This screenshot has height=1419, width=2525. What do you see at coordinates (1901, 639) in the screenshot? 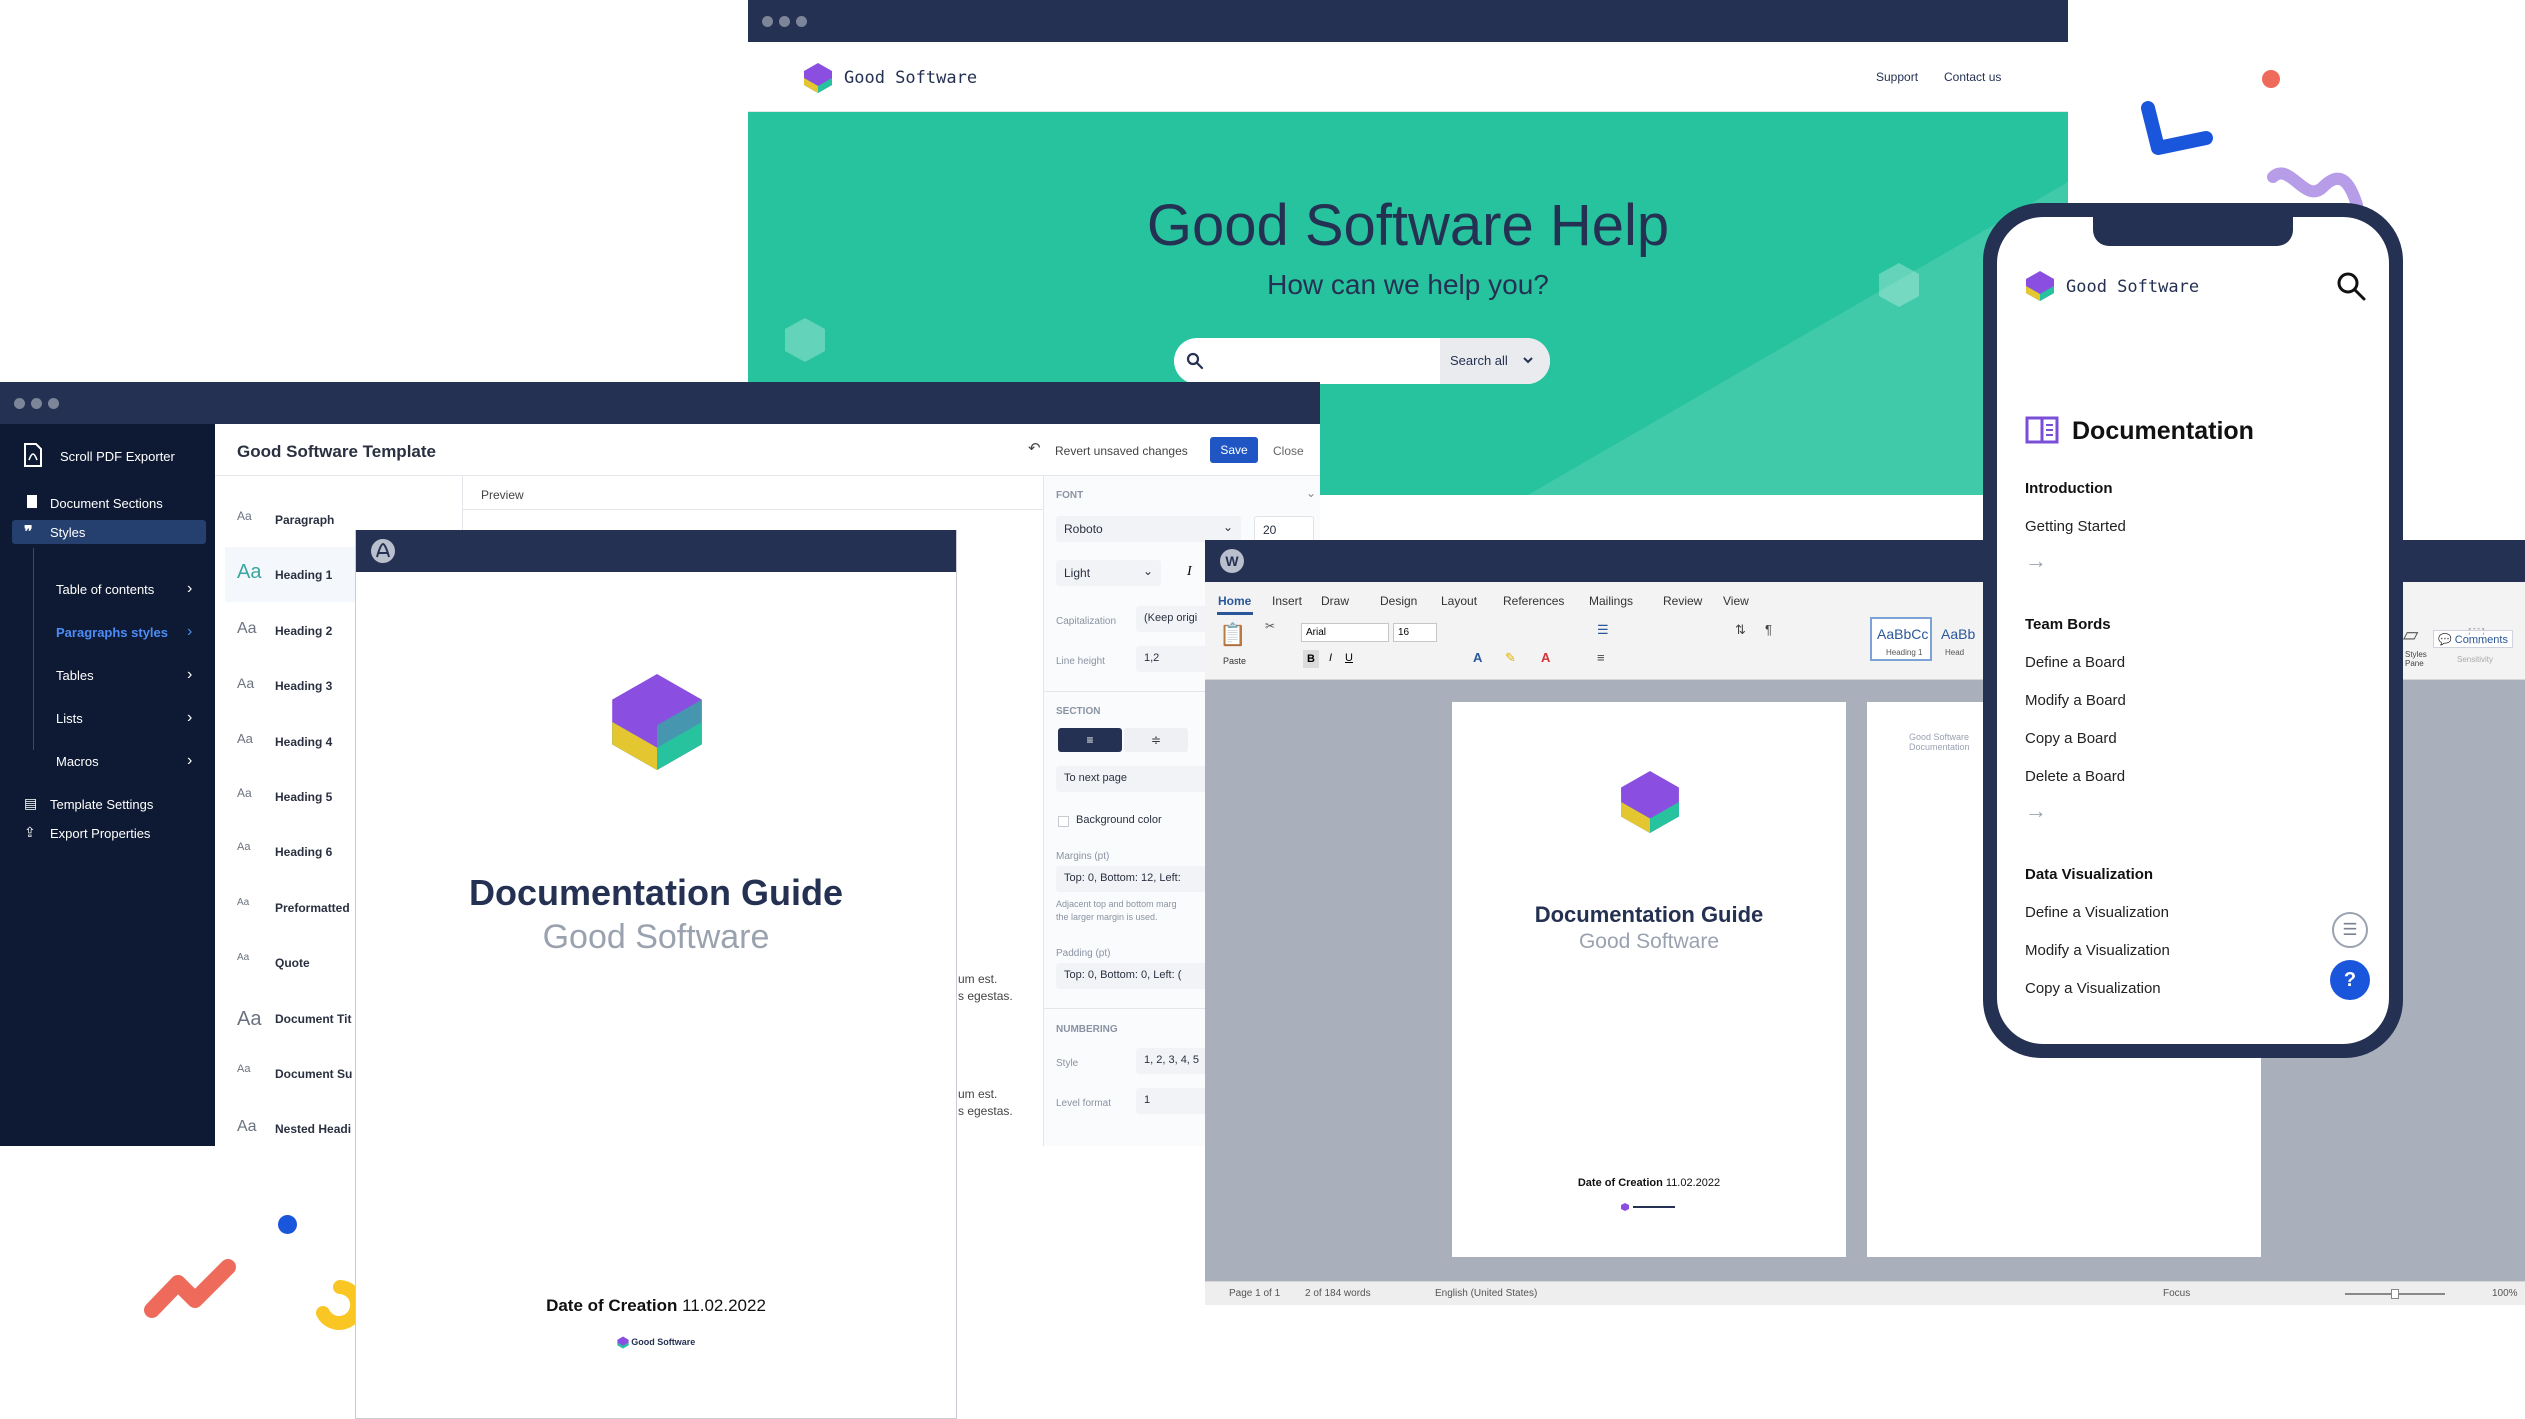
I see `style-heading1: AaBbCc Heading 1` at bounding box center [1901, 639].